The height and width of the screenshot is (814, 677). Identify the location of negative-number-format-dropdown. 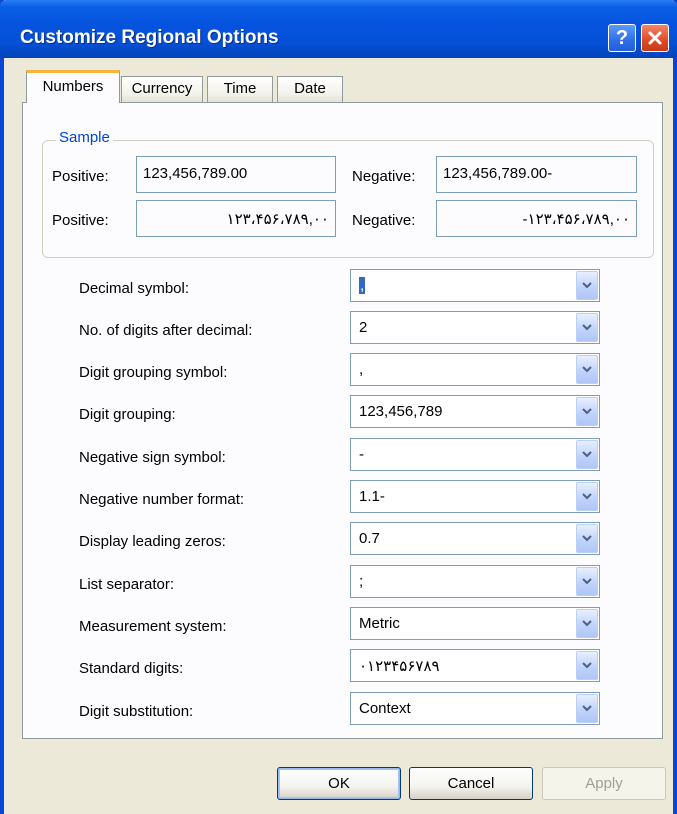
(587, 496).